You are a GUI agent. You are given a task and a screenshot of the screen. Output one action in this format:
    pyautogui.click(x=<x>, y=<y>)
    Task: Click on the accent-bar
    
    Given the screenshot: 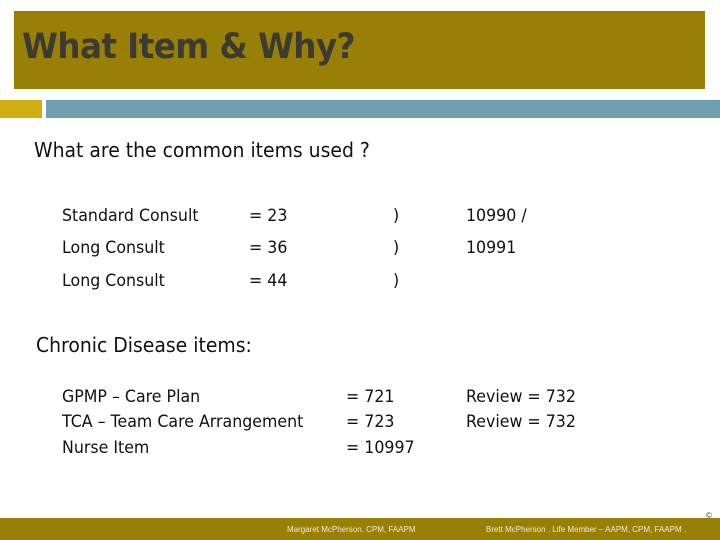 What is the action you would take?
    pyautogui.click(x=383, y=109)
    